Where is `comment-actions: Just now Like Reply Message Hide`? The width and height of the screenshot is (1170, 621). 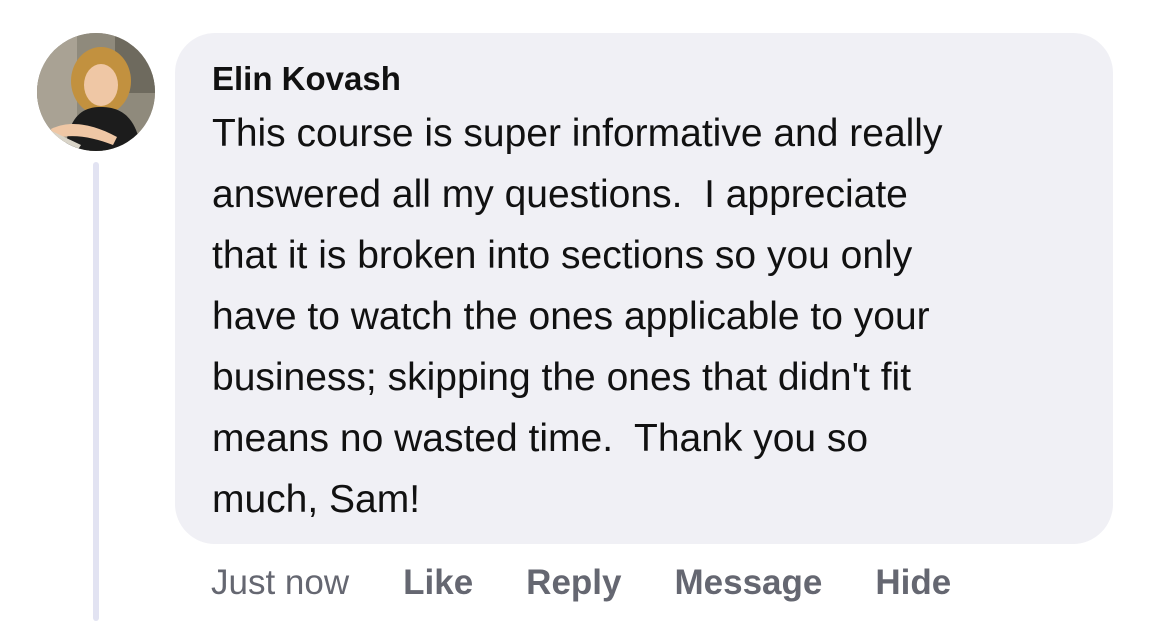 comment-actions: Just now Like Reply Message Hide is located at coordinates (581, 583).